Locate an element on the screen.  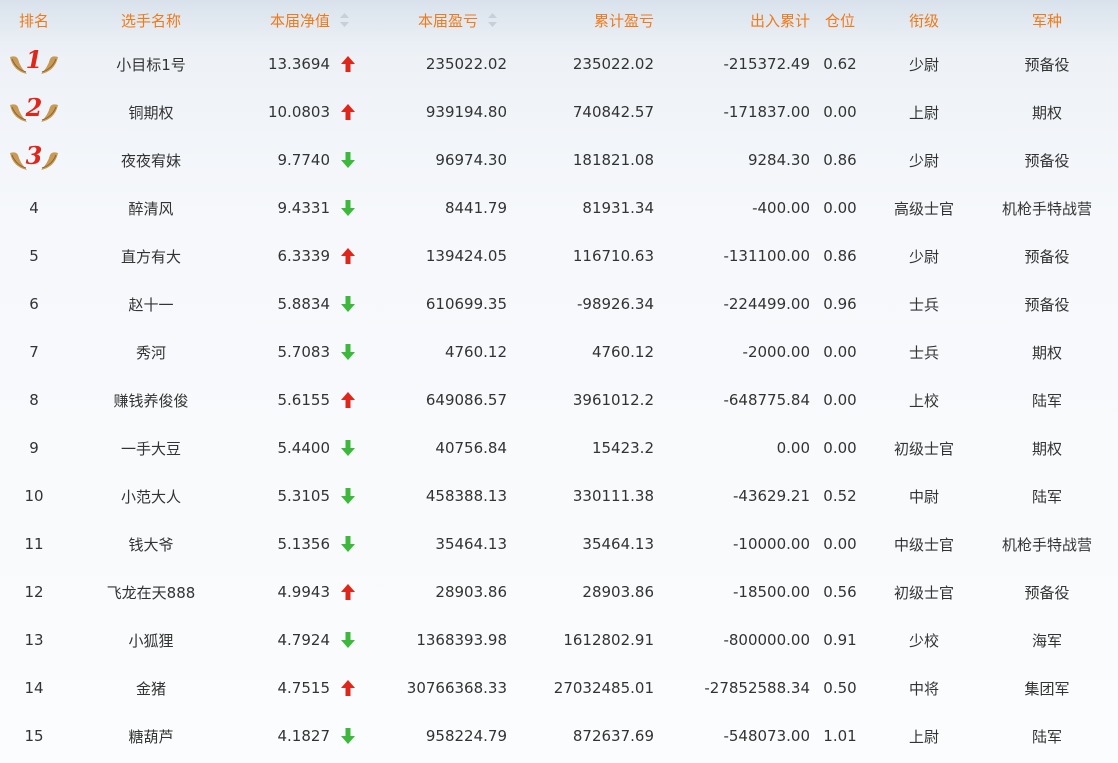
player-name: 钱大爷 is located at coordinates (151, 544).